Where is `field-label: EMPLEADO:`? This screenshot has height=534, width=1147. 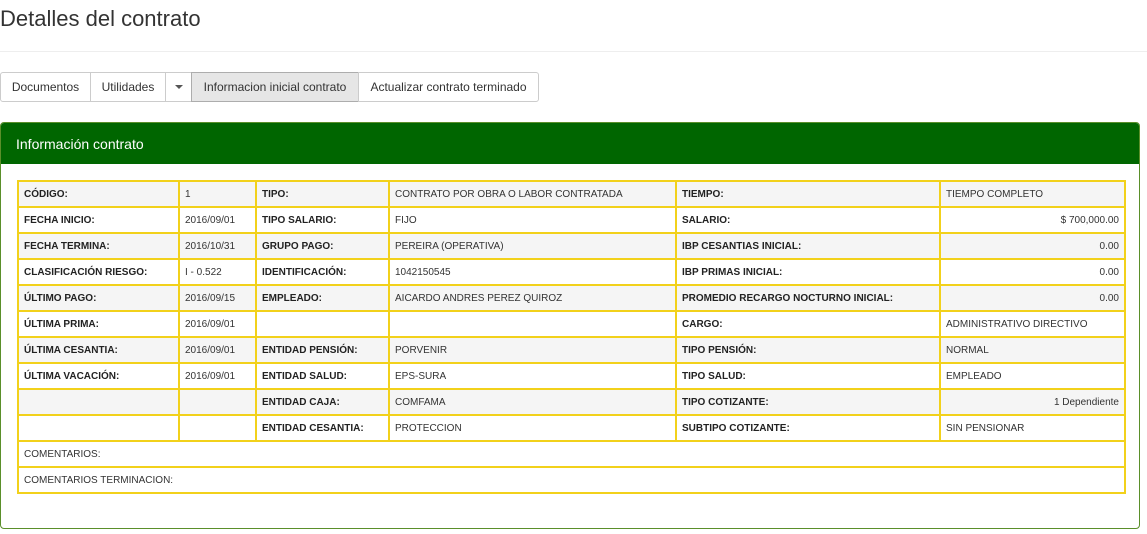
field-label: EMPLEADO: is located at coordinates (322, 298).